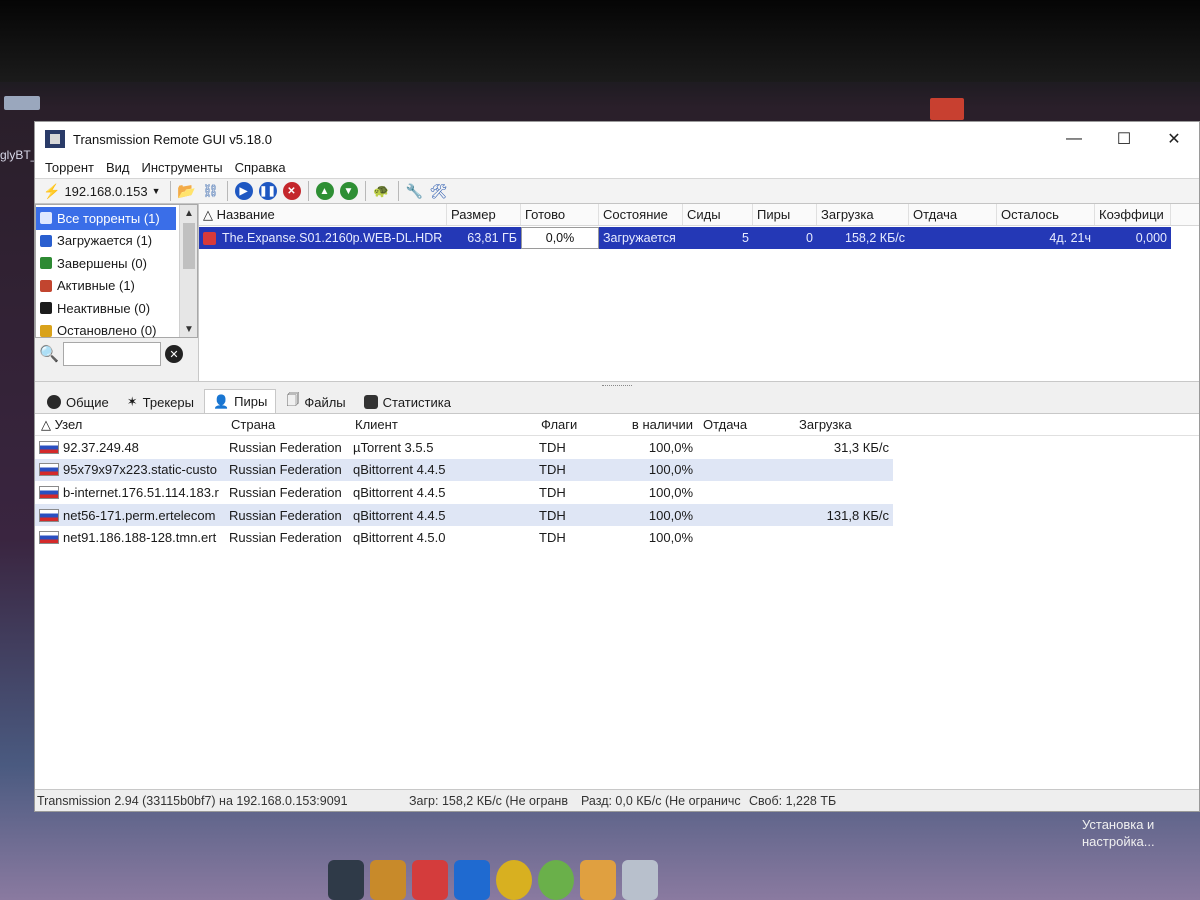 The image size is (1200, 900). Describe the element at coordinates (556, 880) in the screenshot. I see `utorrent-icon` at that location.